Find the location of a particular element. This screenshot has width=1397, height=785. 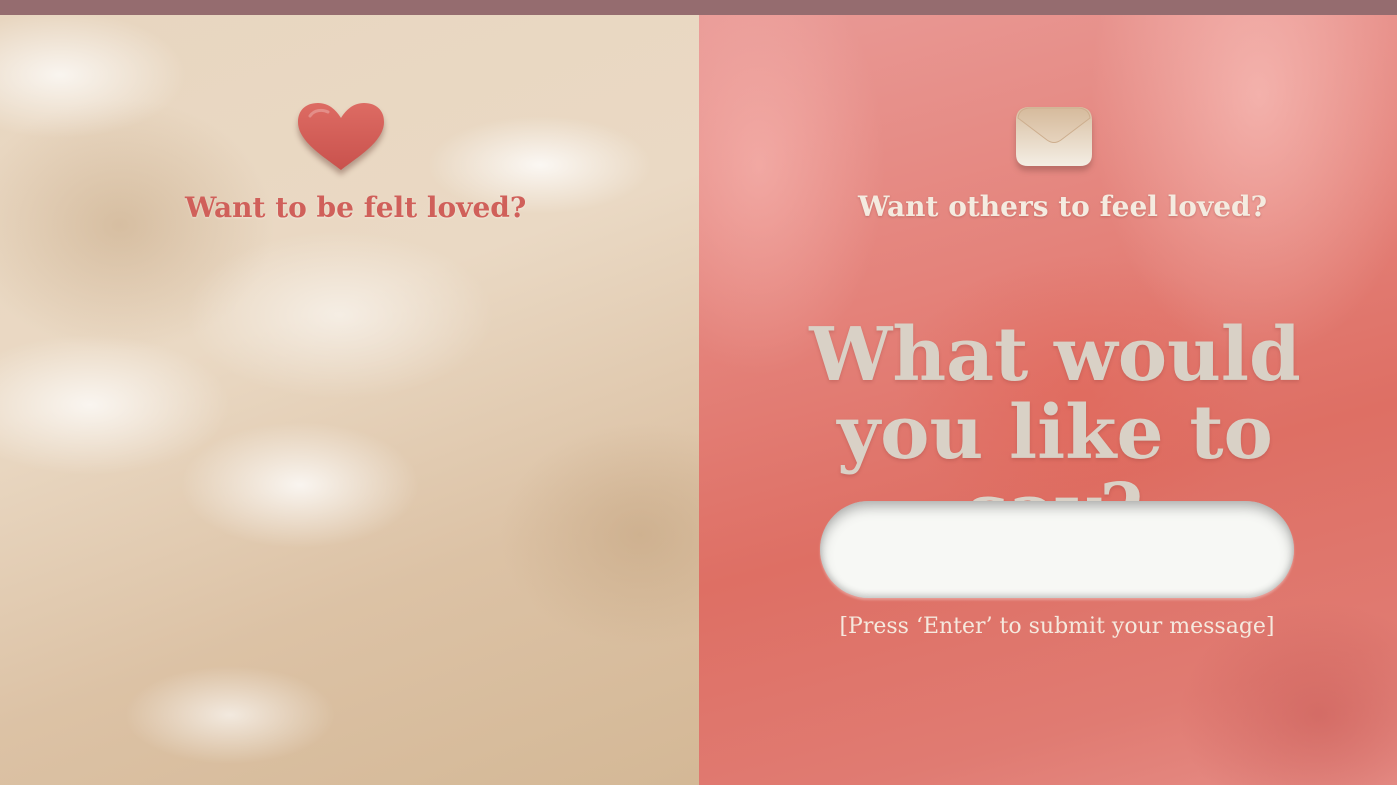

receive-love-question: Want to be felt loved? is located at coordinates (355, 207).